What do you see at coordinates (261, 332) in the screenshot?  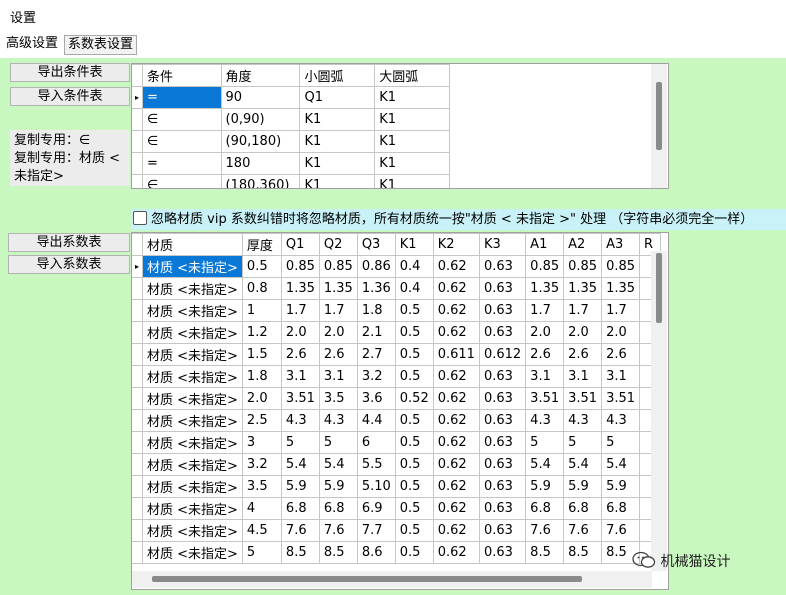 I see `coefficient-cell: 1.2` at bounding box center [261, 332].